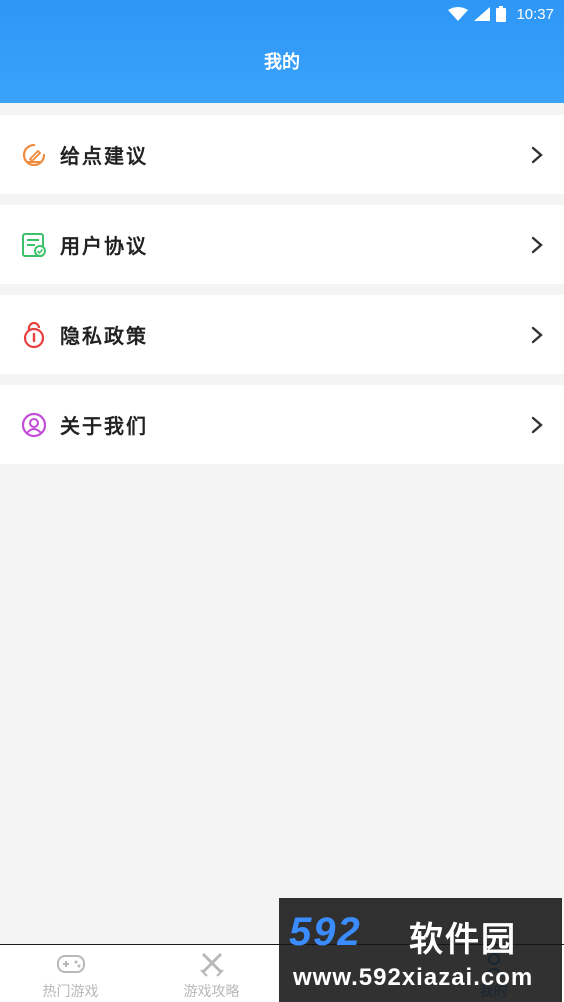 This screenshot has height=1002, width=564. What do you see at coordinates (282, 244) in the screenshot?
I see `menu-item-user-agreement: 用户协议` at bounding box center [282, 244].